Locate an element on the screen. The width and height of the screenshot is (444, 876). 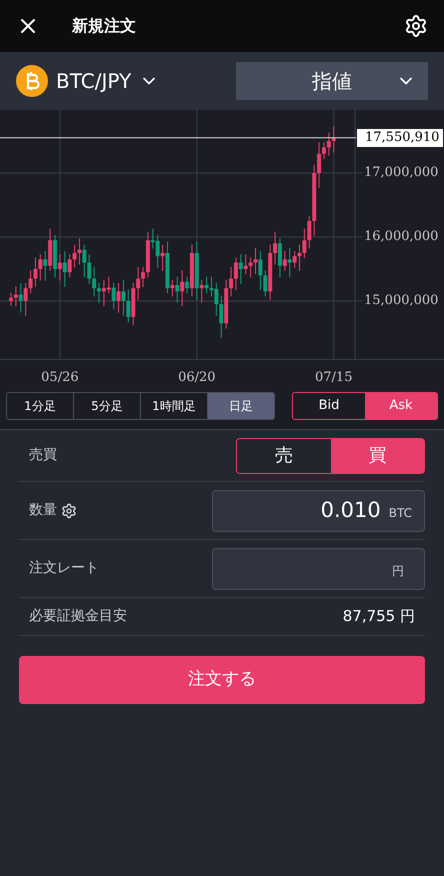
x-axis-label: 05/26 is located at coordinates (60, 378).